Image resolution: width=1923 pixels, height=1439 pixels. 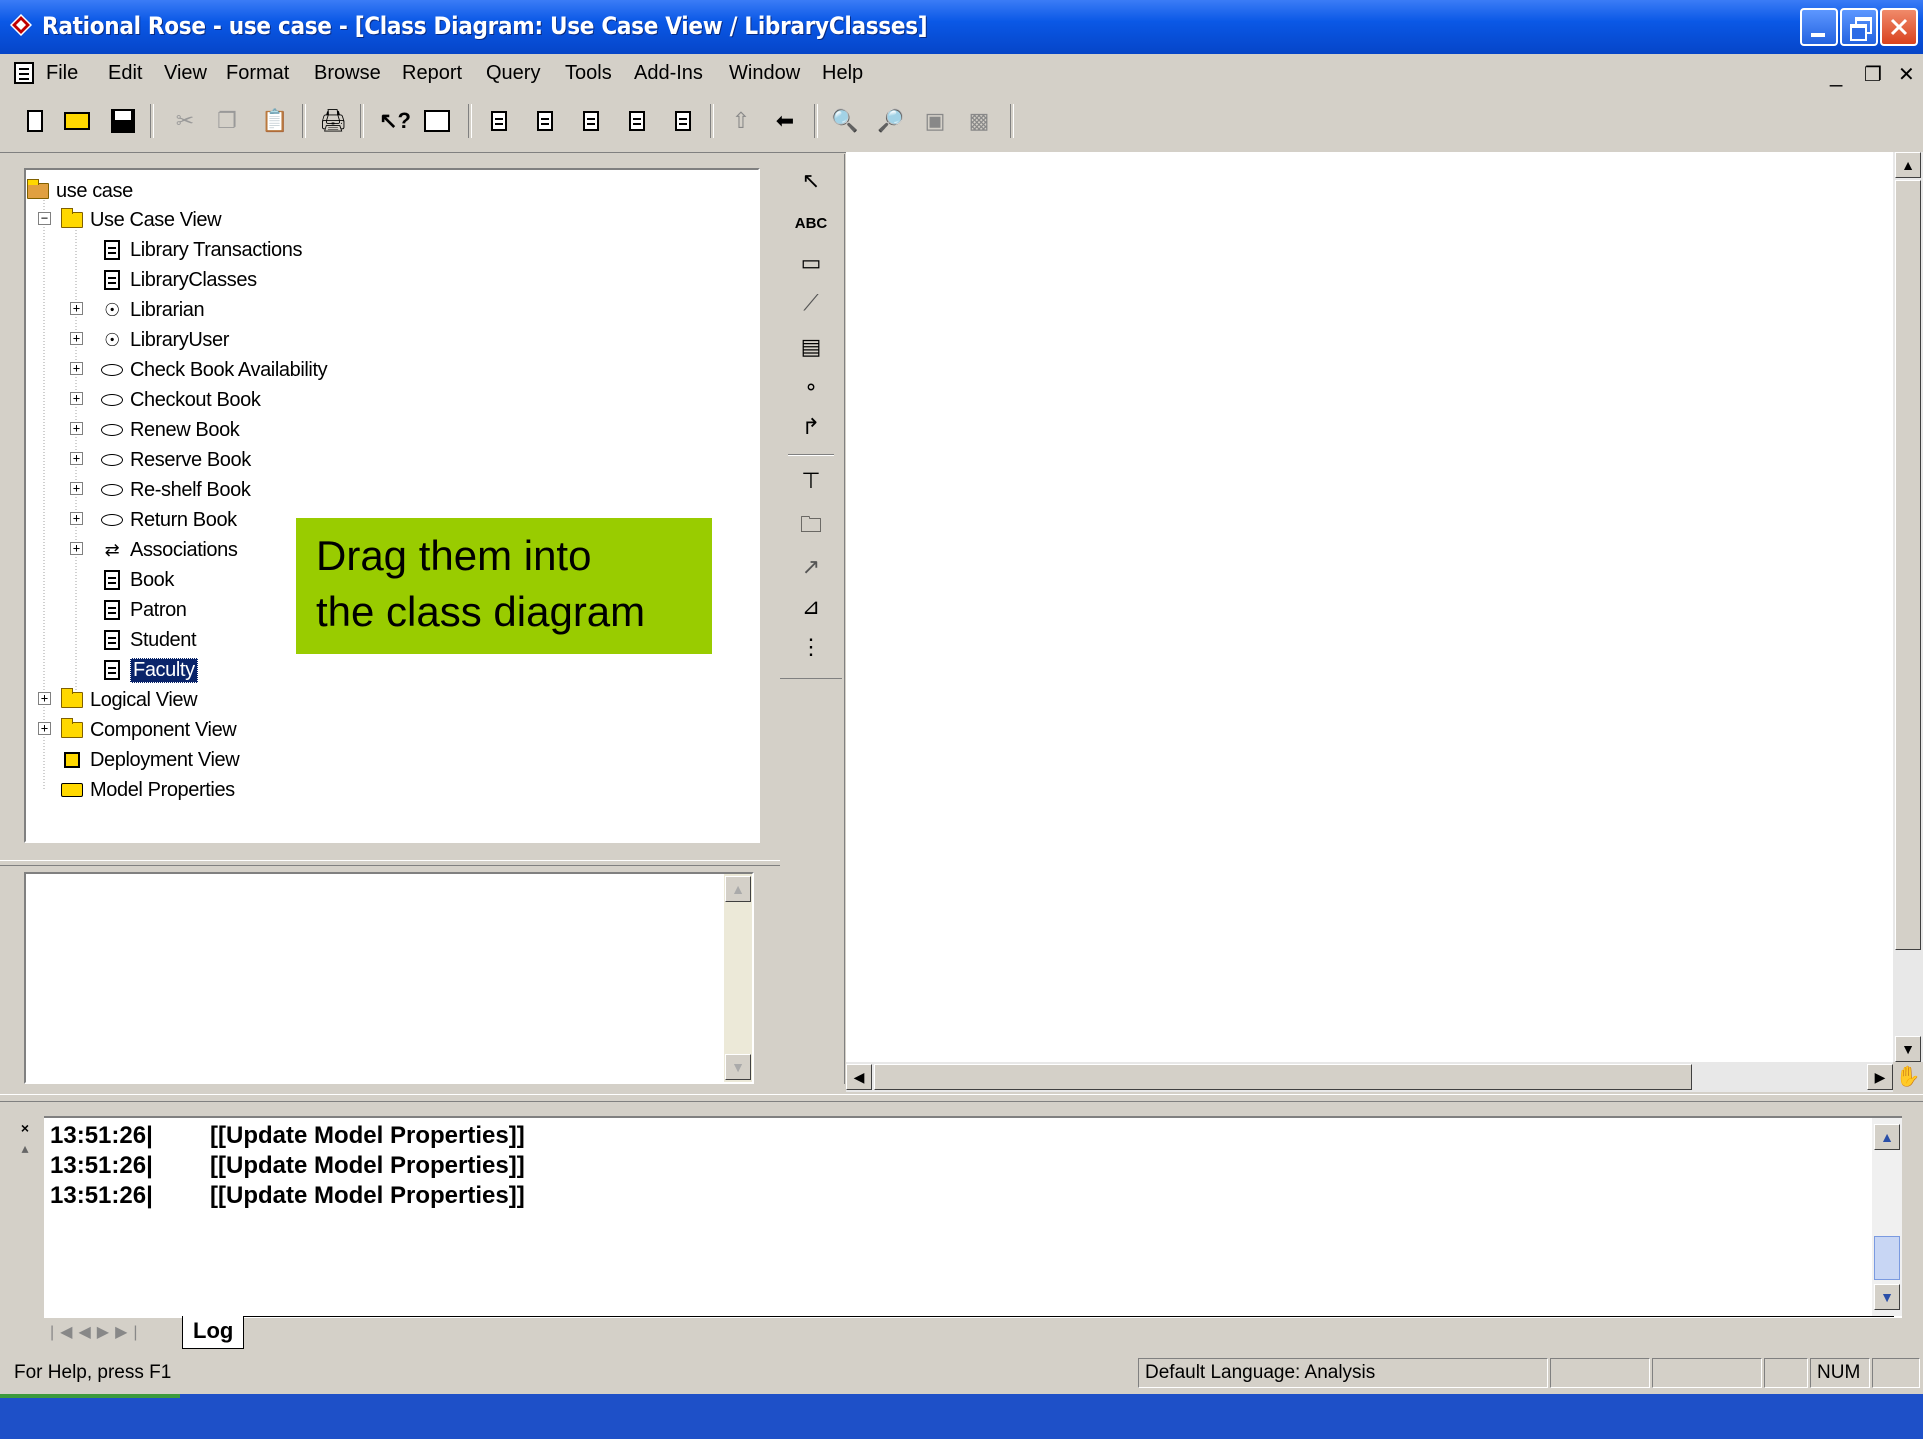 What do you see at coordinates (811, 427) in the screenshot?
I see `association-tool-icon: ↱` at bounding box center [811, 427].